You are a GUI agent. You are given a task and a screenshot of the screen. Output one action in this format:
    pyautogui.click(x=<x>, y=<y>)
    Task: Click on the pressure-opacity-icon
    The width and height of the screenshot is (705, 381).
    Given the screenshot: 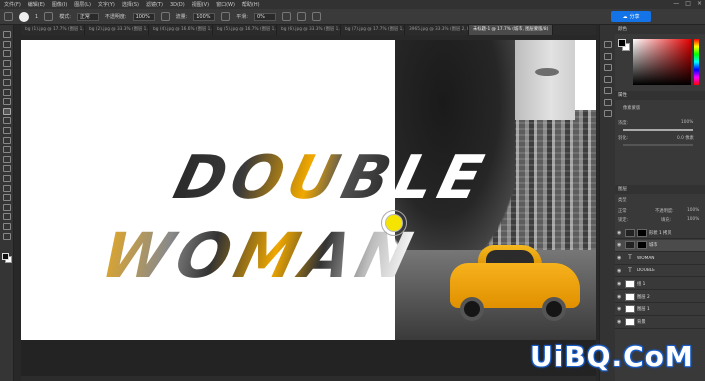 What is the action you would take?
    pyautogui.click(x=165, y=16)
    